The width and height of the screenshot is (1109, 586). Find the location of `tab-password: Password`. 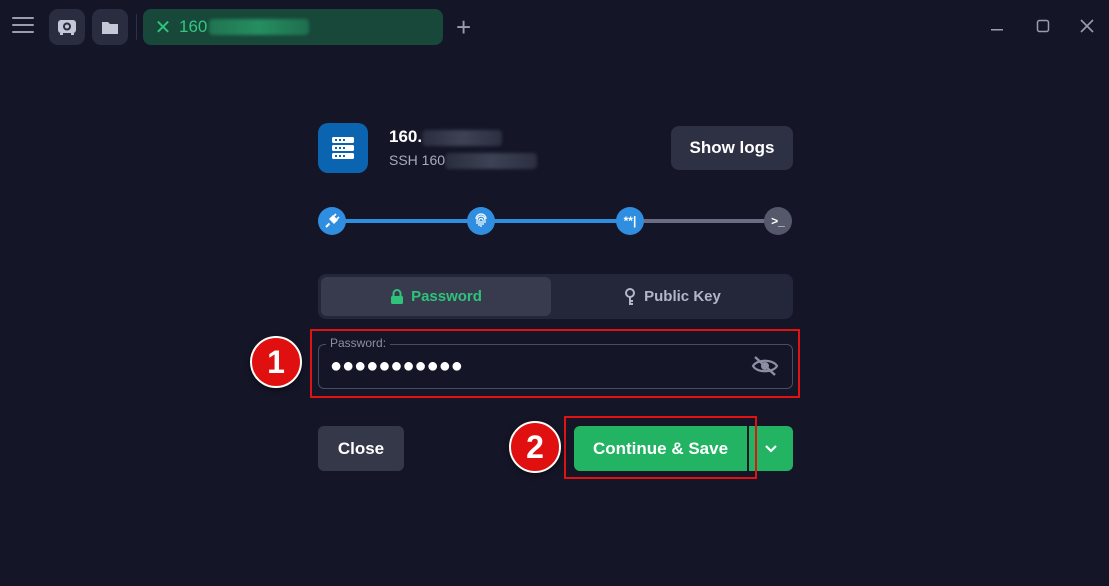

tab-password: Password is located at coordinates (436, 296).